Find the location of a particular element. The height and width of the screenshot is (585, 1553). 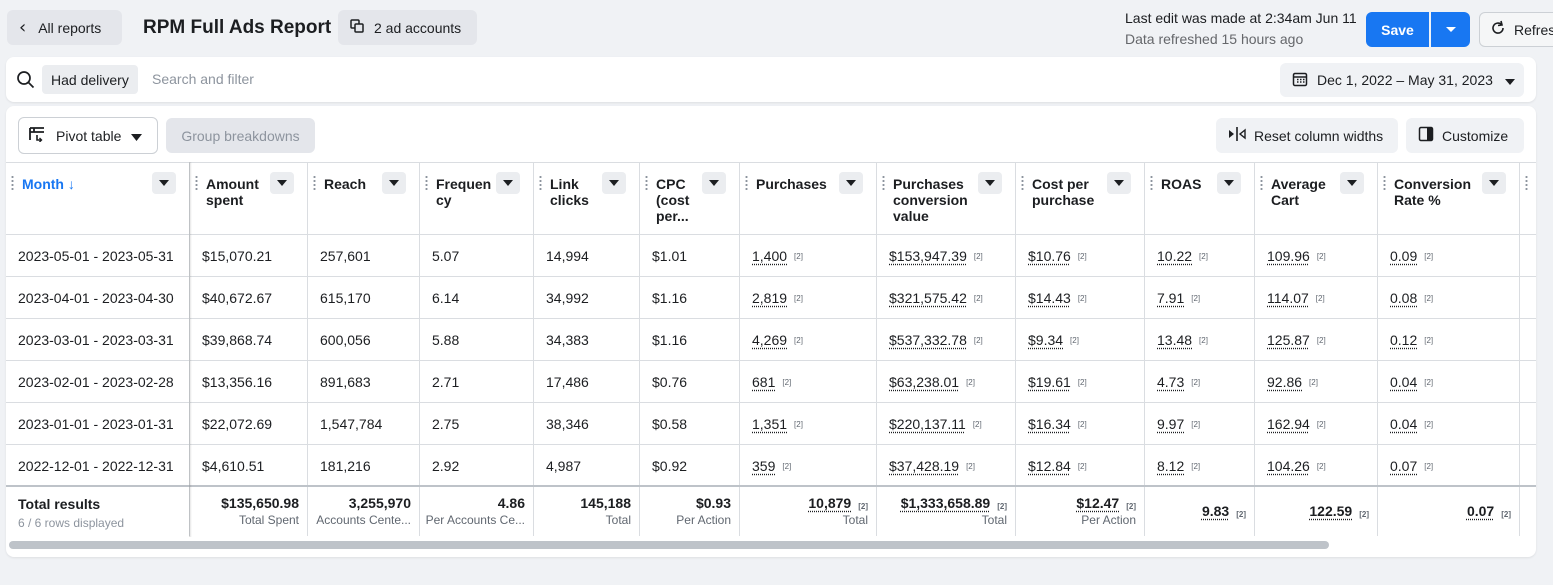

date-range-picker: Dec 1, 2022 – May 31, 2023 is located at coordinates (1402, 80).